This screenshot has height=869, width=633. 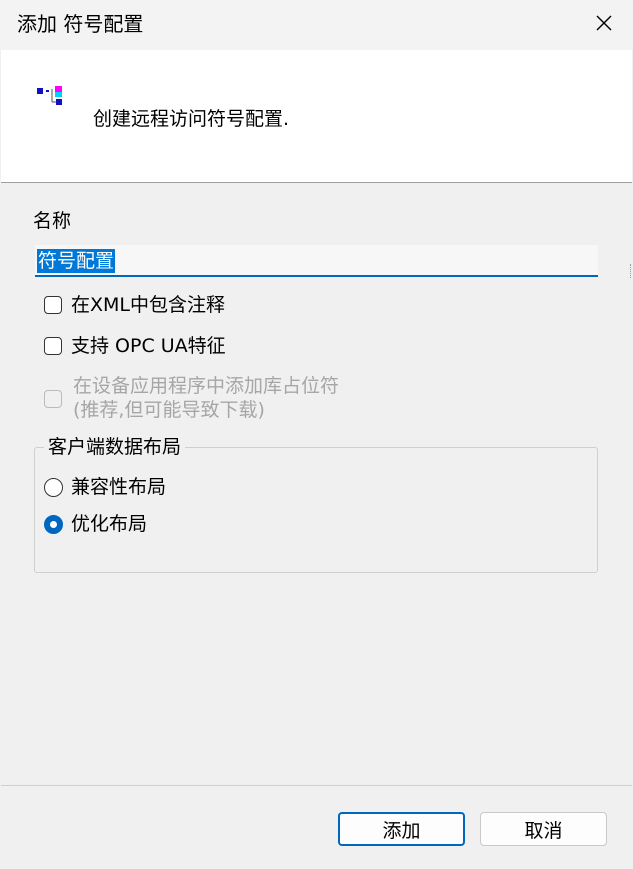 I want to click on support-opc-ua-label: 支持 OPC UA特征, so click(x=148, y=346).